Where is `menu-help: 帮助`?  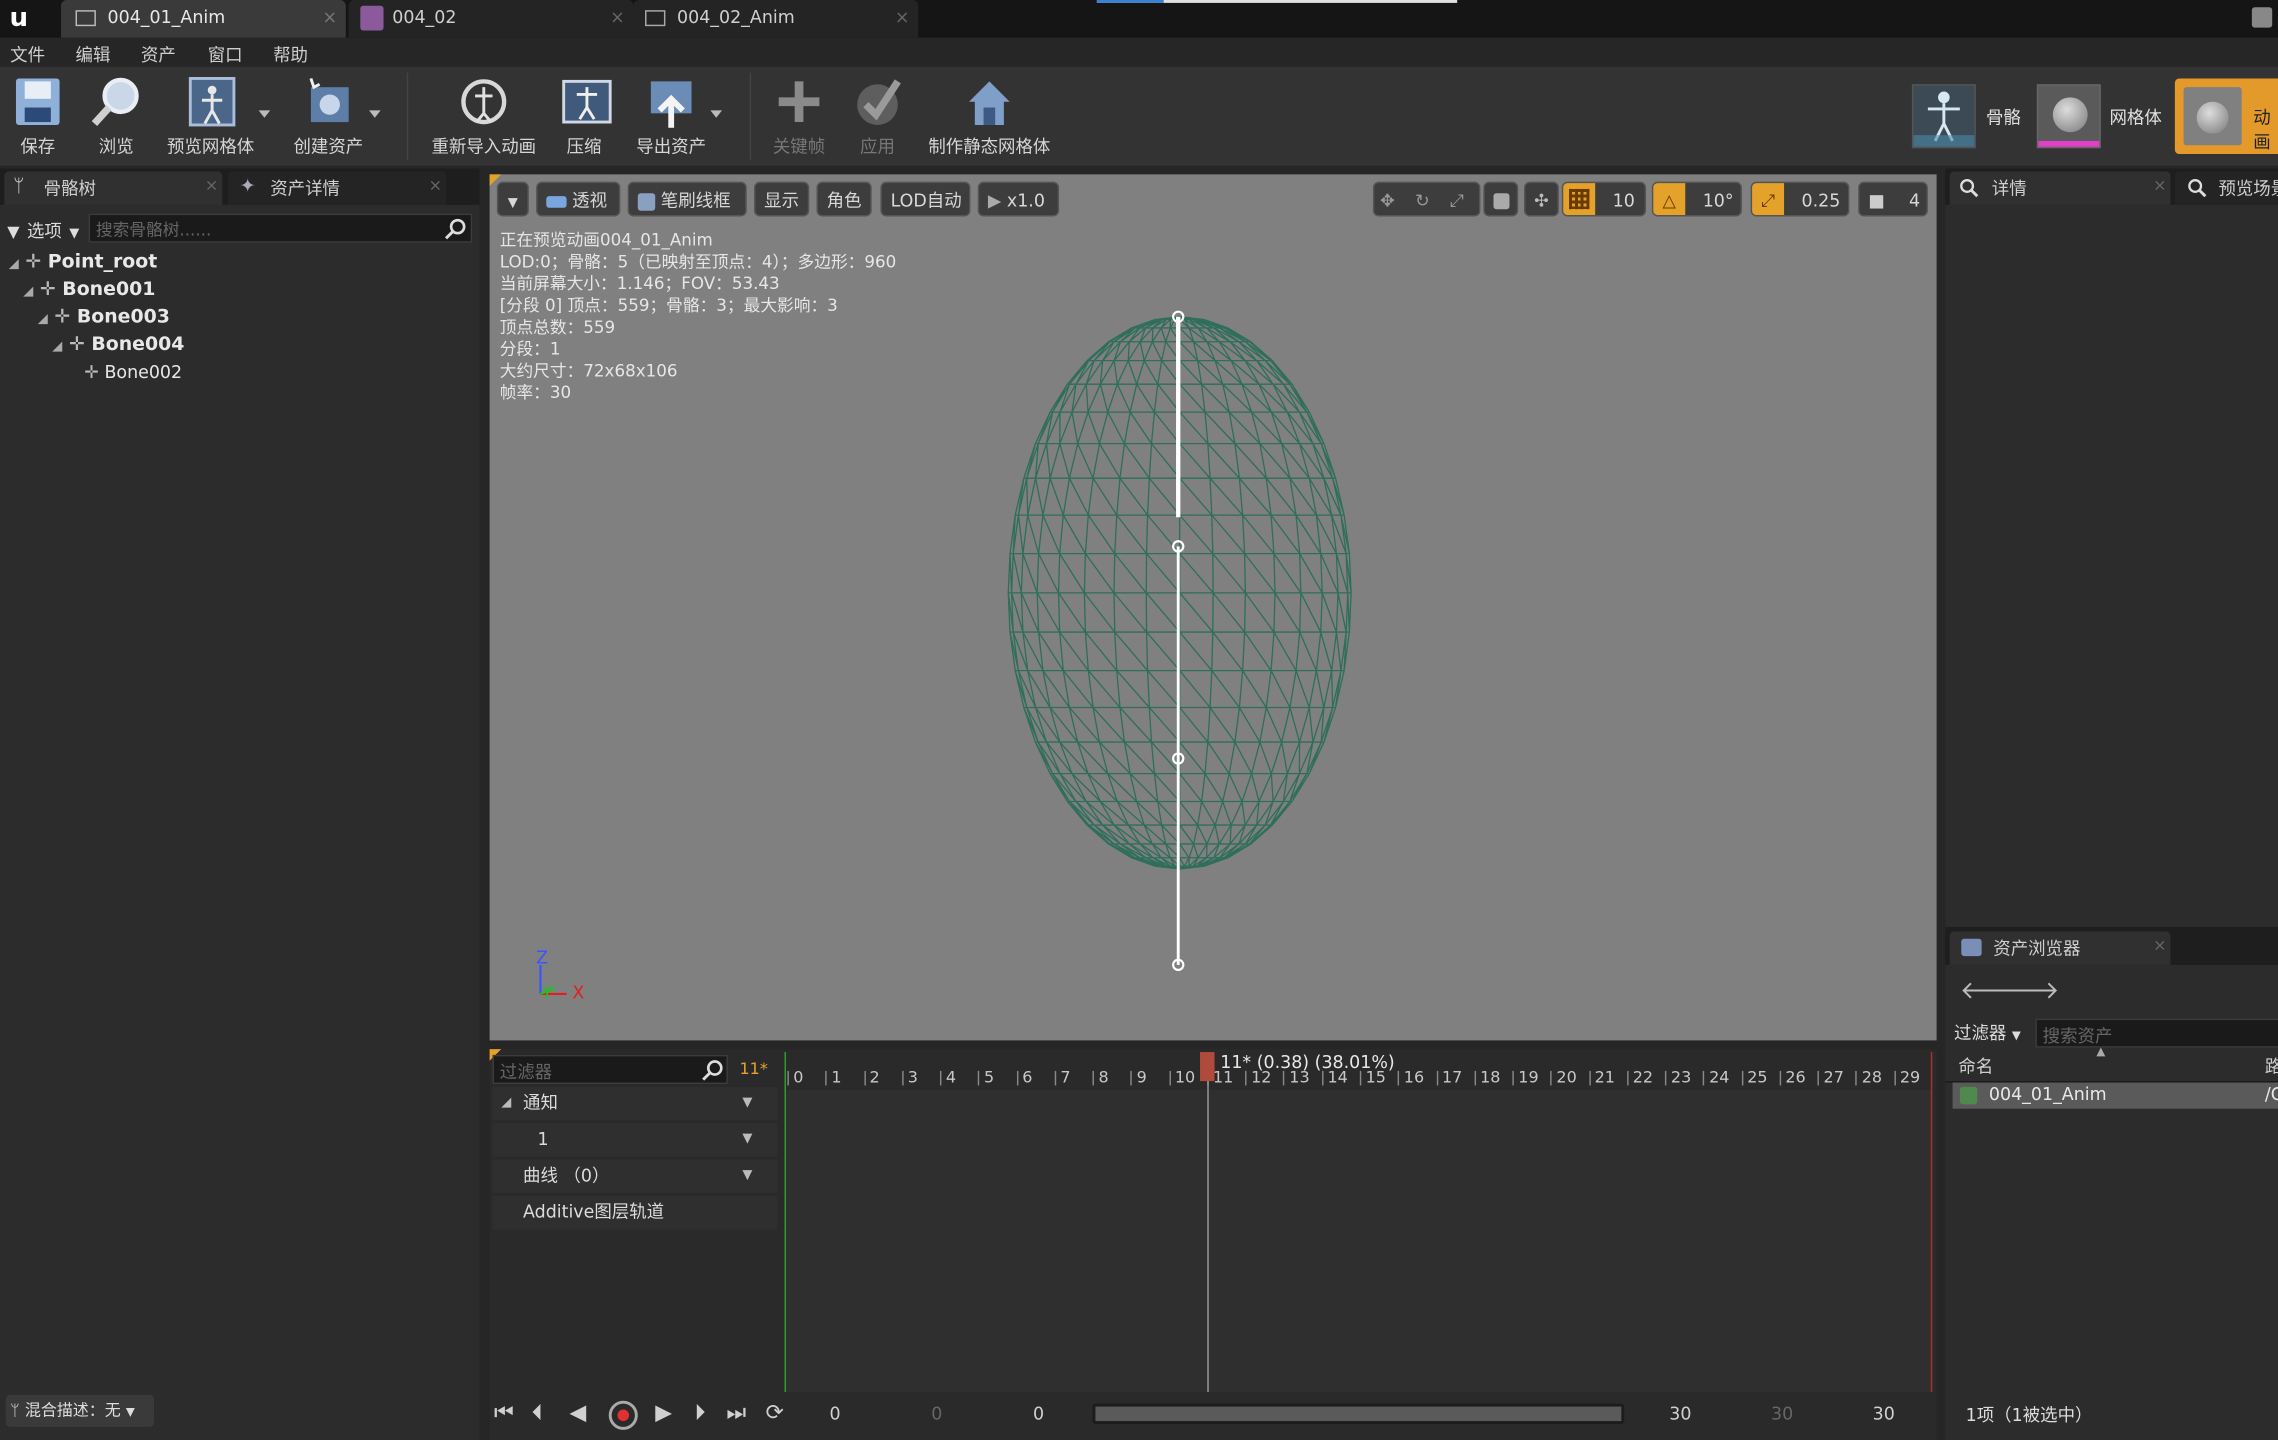 menu-help: 帮助 is located at coordinates (290, 54).